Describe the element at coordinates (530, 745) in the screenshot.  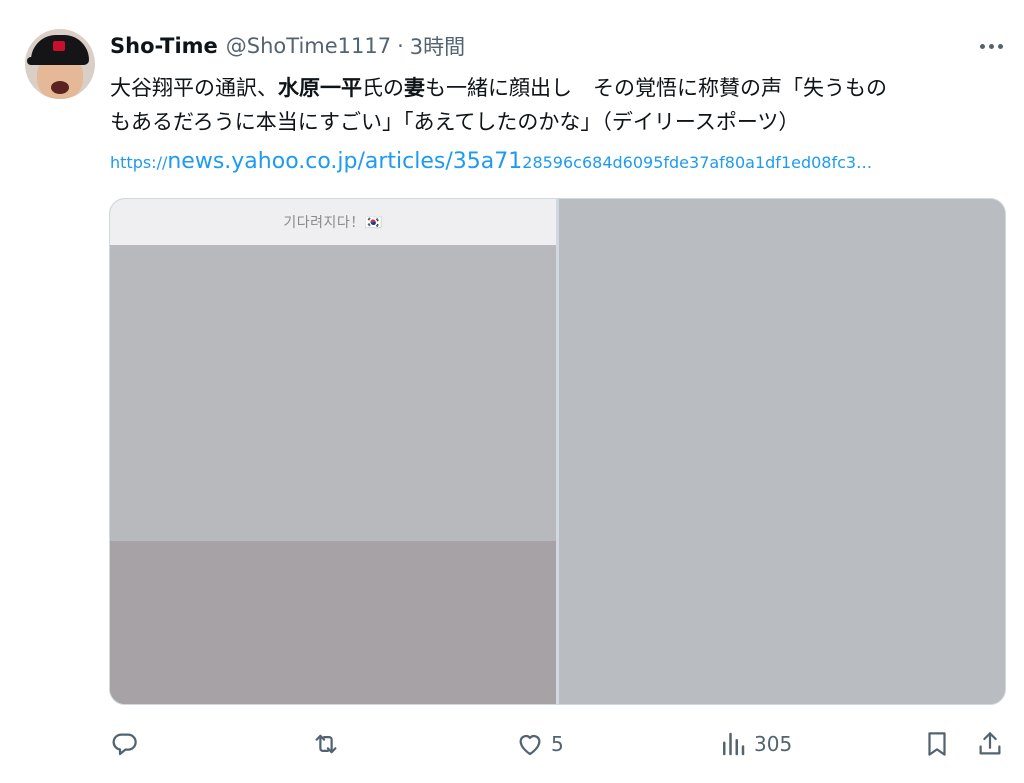
I see `heart-icon` at that location.